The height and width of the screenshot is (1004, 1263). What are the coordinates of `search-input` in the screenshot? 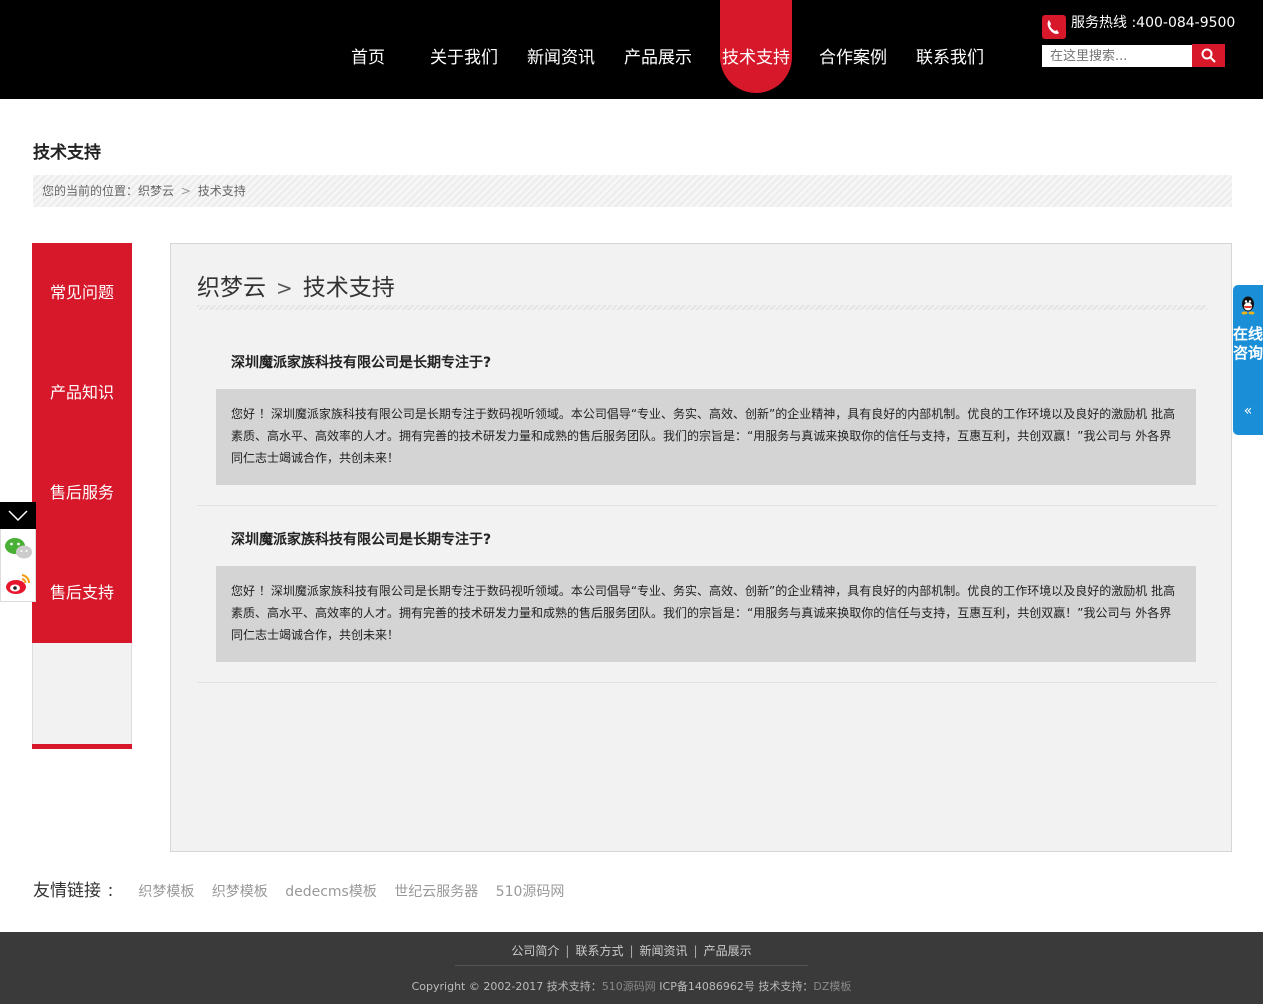 It's located at (1117, 56).